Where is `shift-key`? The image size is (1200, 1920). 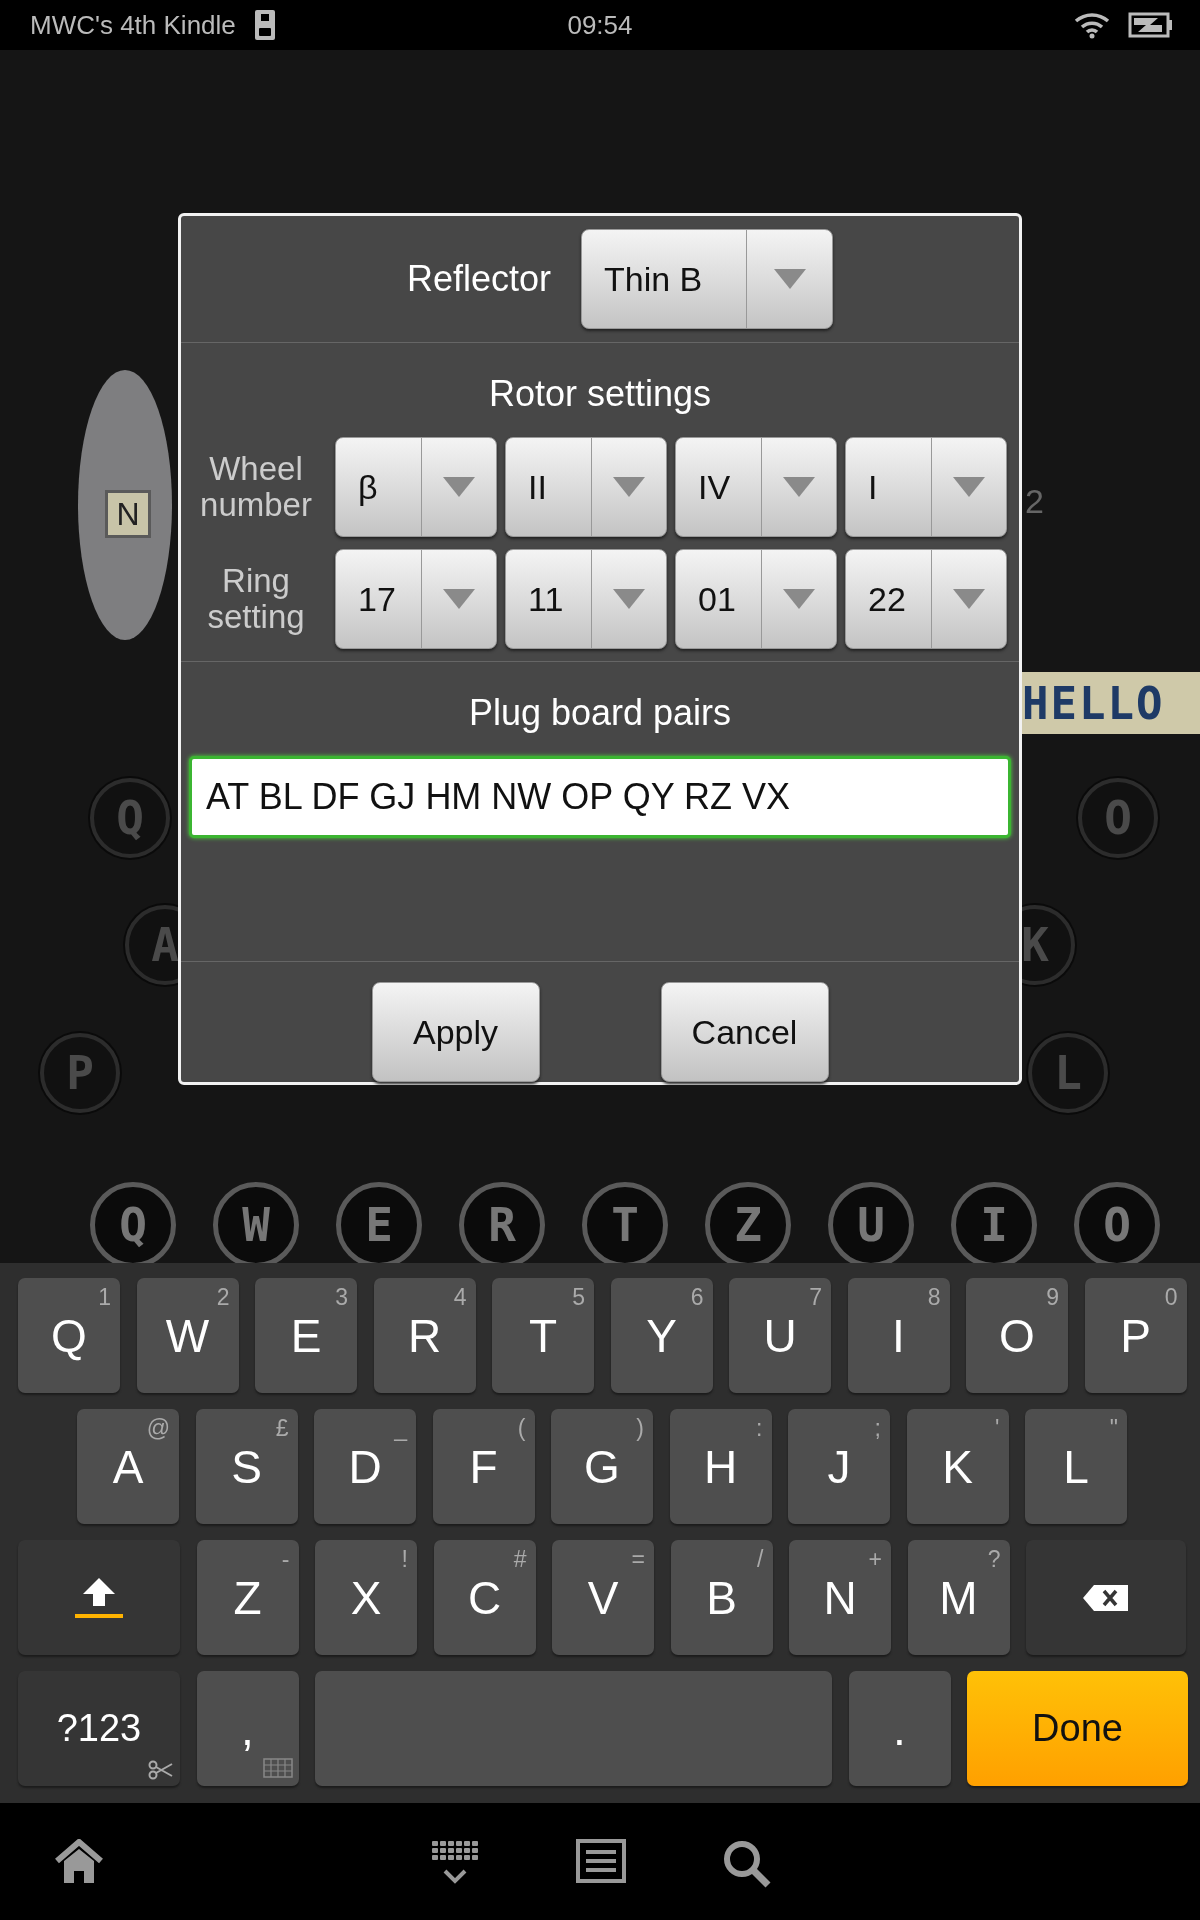 shift-key is located at coordinates (99, 1597).